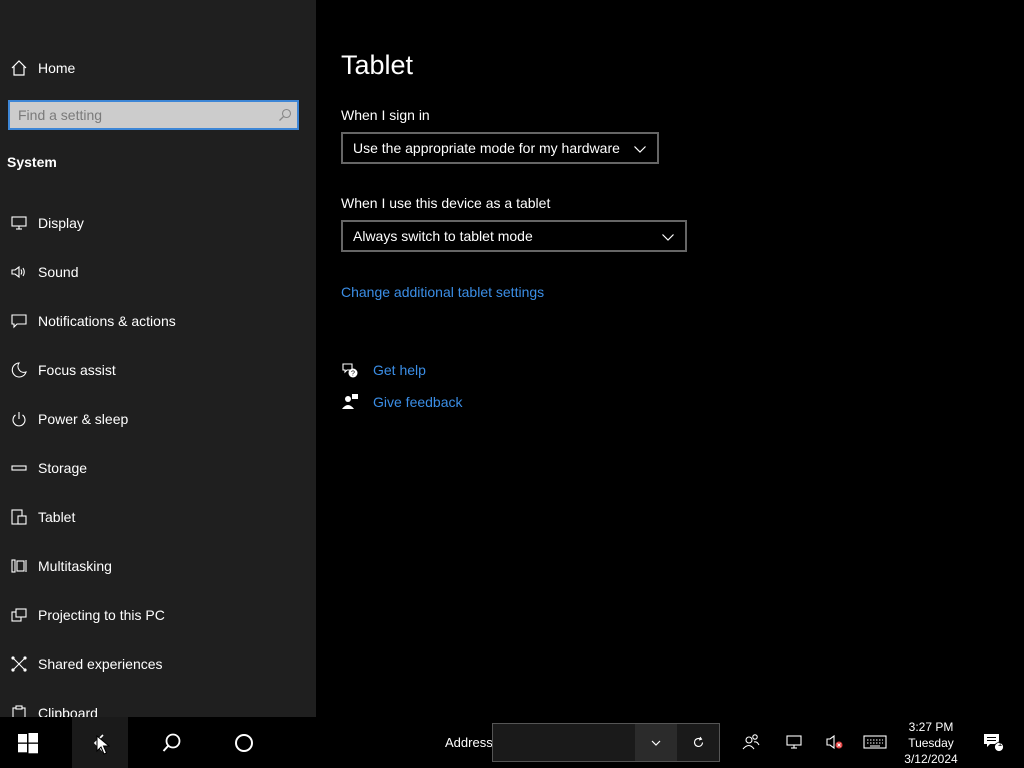 The image size is (1024, 768). I want to click on feedback-person-icon, so click(350, 401).